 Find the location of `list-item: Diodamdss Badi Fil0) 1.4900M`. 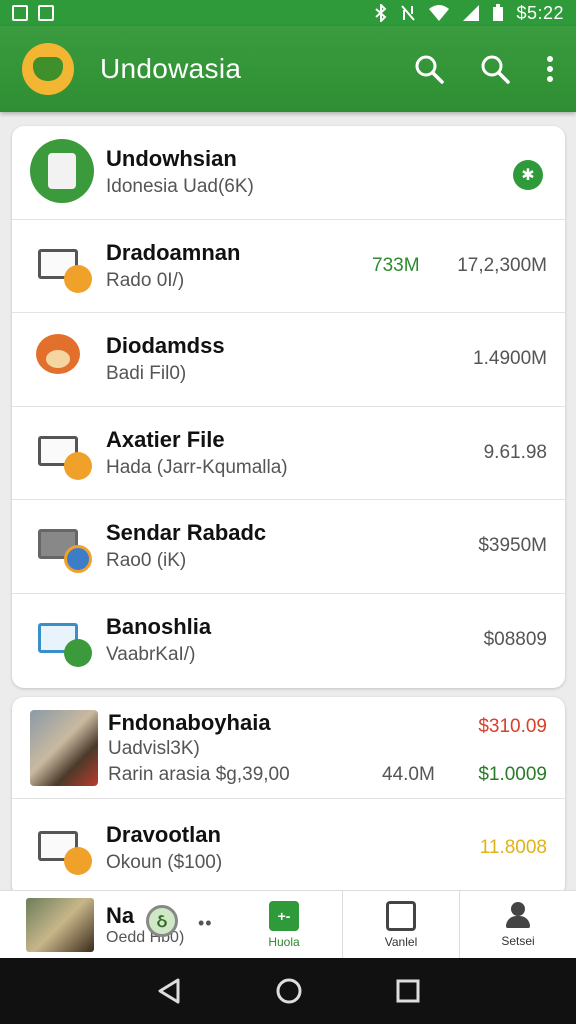

list-item: Diodamdss Badi Fil0) 1.4900M is located at coordinates (288, 360).